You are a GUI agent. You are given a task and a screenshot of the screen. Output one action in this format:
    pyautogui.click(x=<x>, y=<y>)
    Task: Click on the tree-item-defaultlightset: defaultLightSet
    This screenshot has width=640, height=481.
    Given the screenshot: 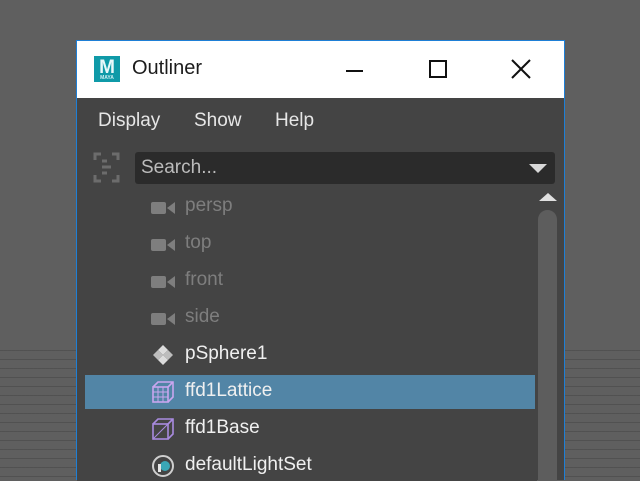 What is the action you would take?
    pyautogui.click(x=310, y=465)
    